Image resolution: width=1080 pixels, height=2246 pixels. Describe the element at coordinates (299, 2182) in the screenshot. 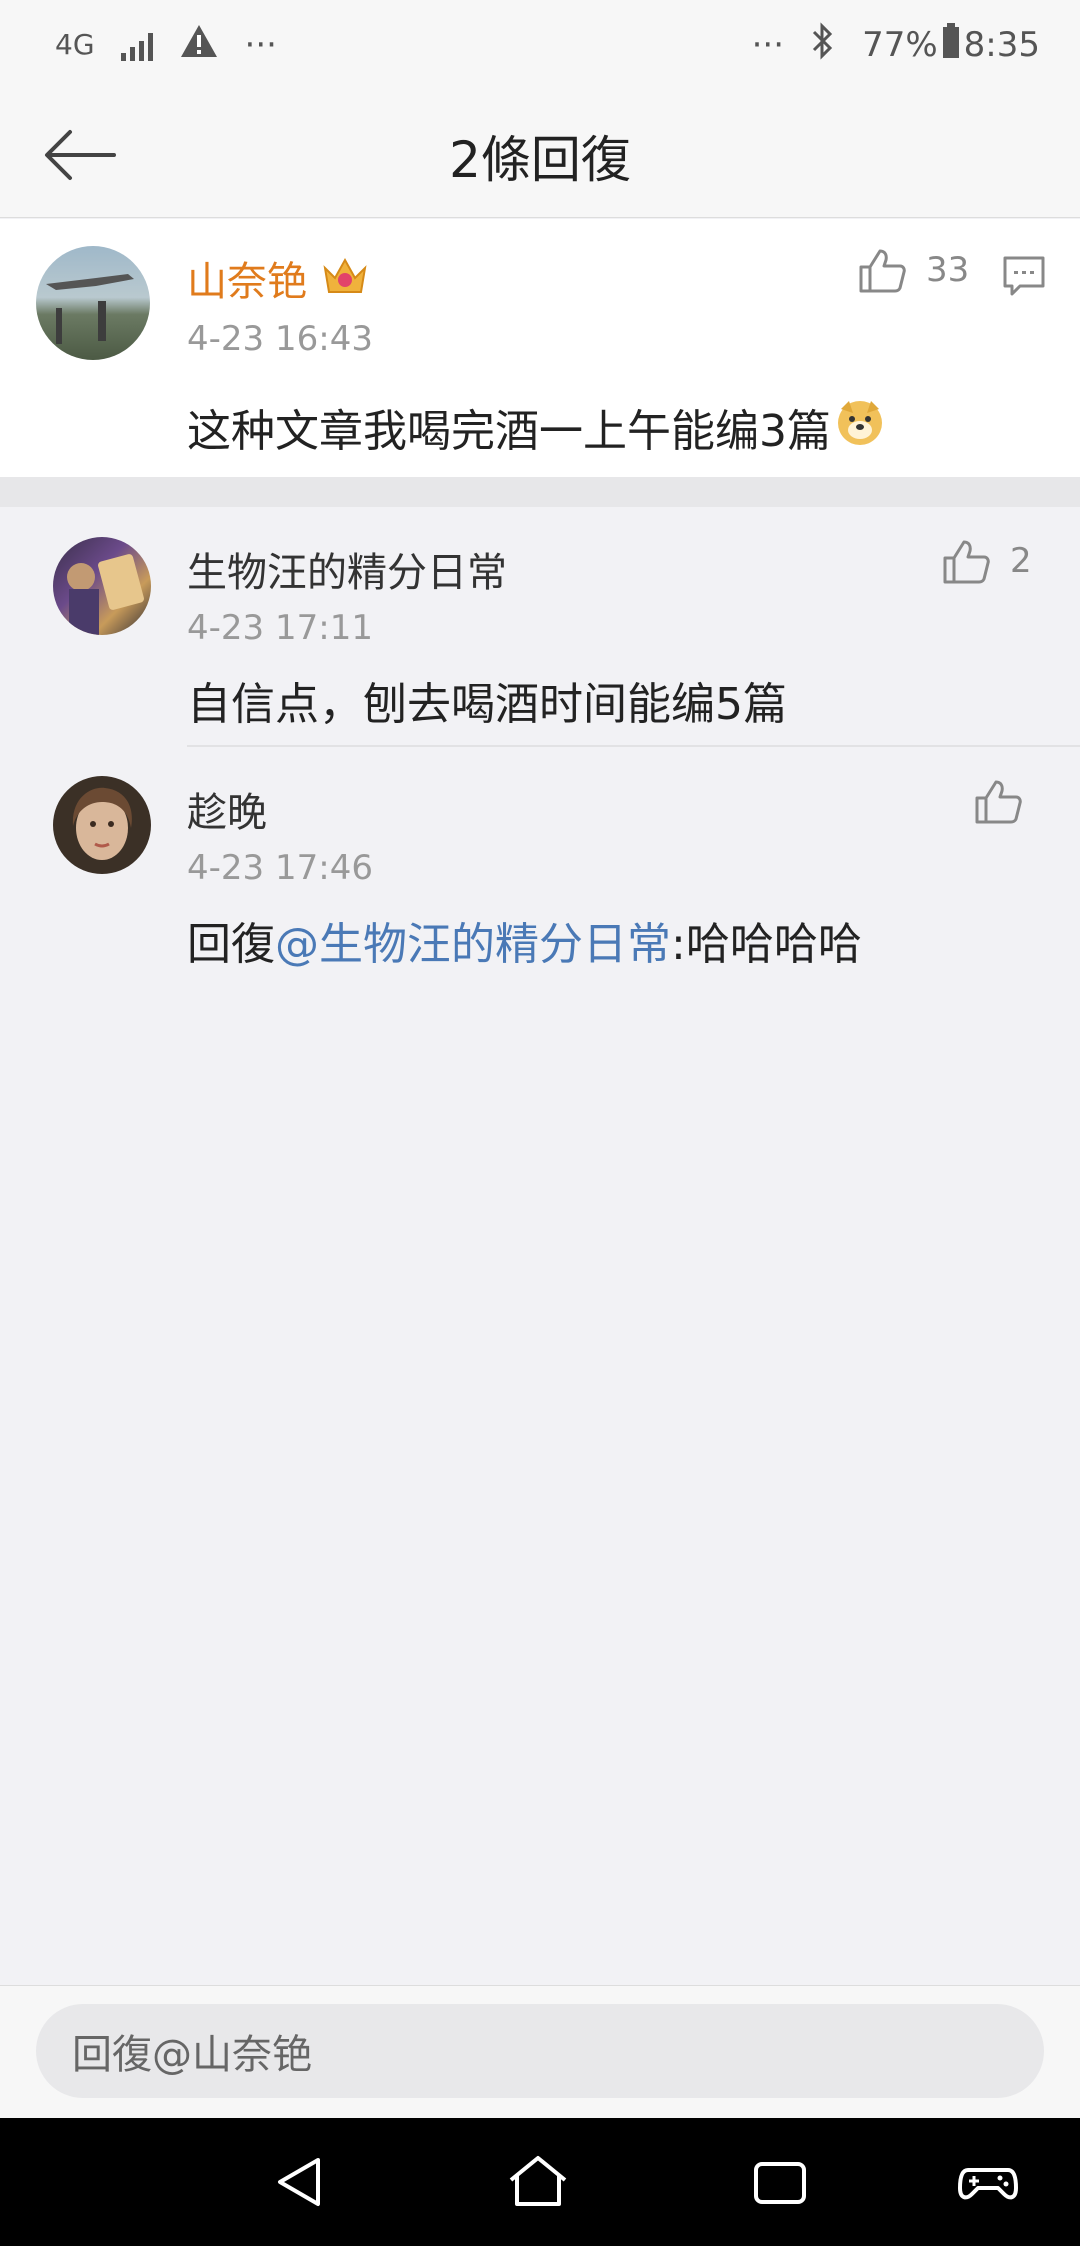

I see `nav-back-icon` at that location.